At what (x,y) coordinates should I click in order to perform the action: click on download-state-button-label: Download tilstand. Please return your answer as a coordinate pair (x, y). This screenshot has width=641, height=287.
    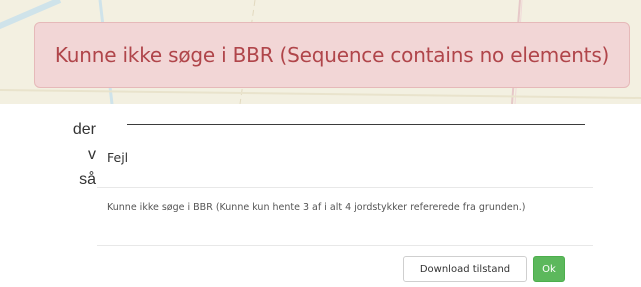
    Looking at the image, I should click on (465, 269).